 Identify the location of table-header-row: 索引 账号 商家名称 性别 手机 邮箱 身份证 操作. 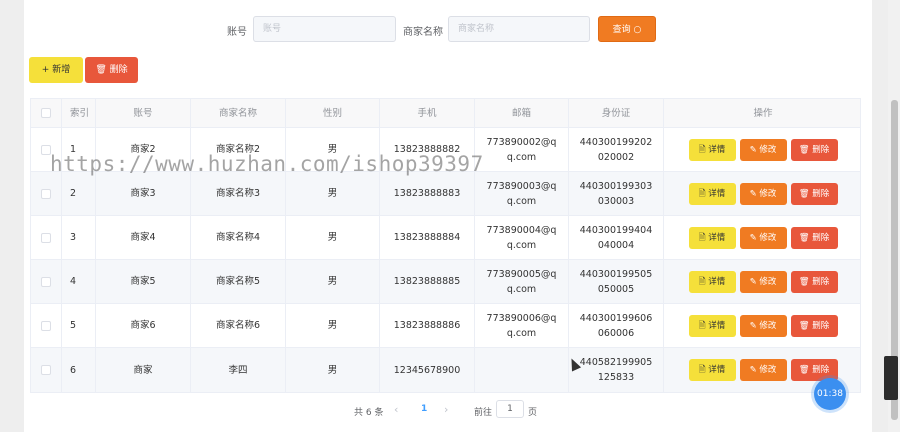
(445, 113).